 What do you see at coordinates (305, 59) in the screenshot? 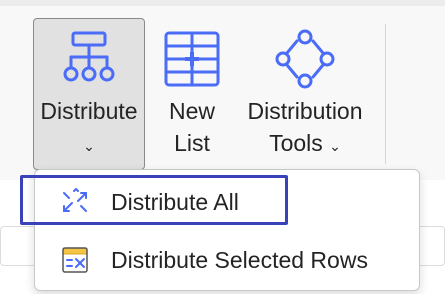
I see `network-icon` at bounding box center [305, 59].